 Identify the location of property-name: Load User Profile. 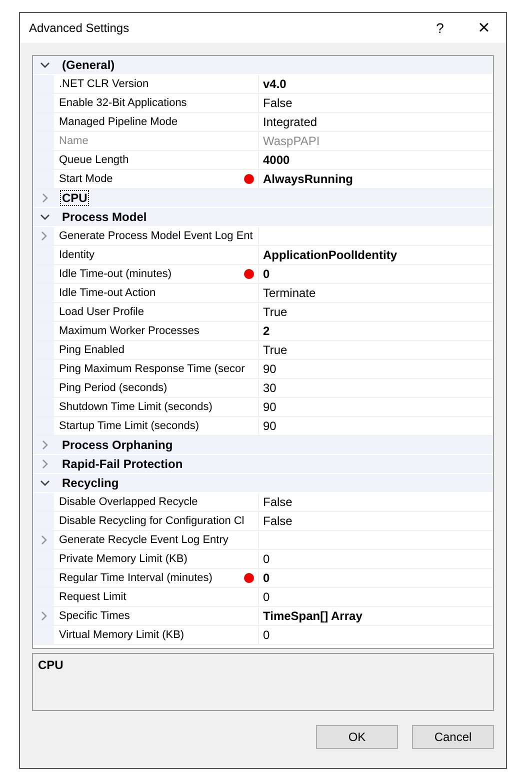
(159, 312).